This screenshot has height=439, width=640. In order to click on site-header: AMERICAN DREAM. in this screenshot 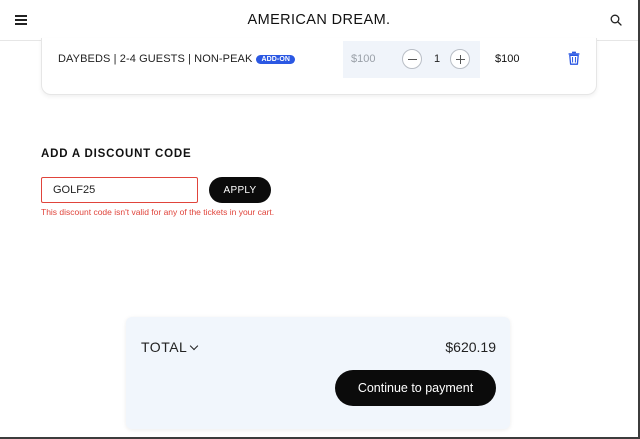, I will do `click(319, 20)`.